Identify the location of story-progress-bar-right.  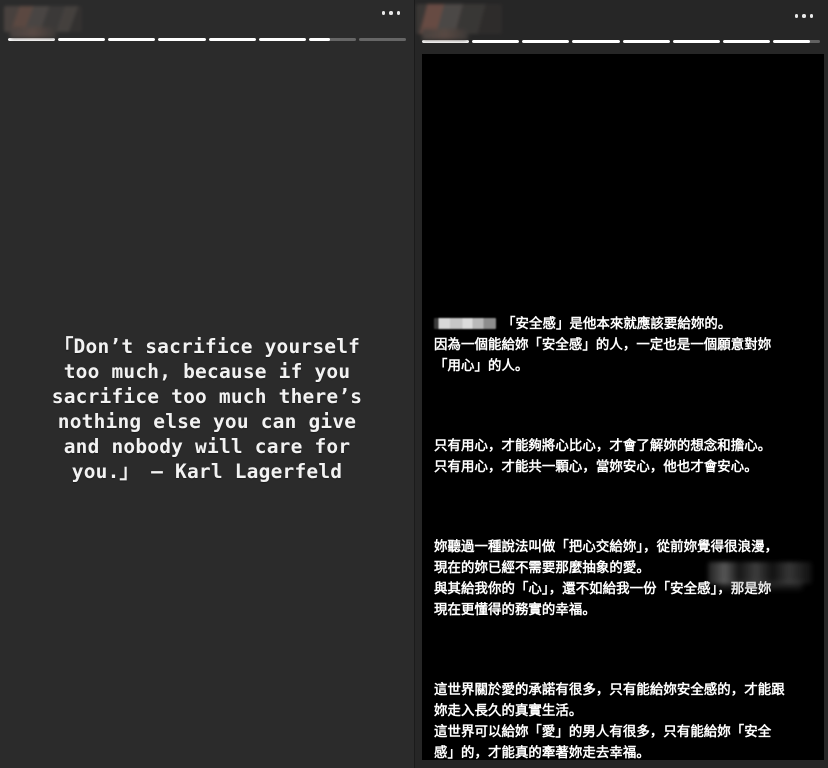
(621, 41).